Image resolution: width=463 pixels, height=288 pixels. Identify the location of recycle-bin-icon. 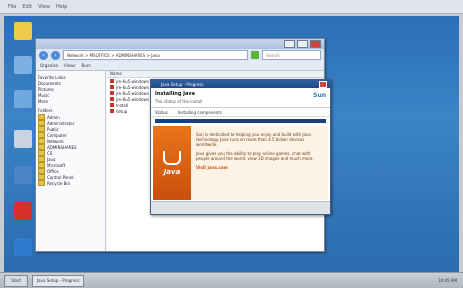
(23, 139).